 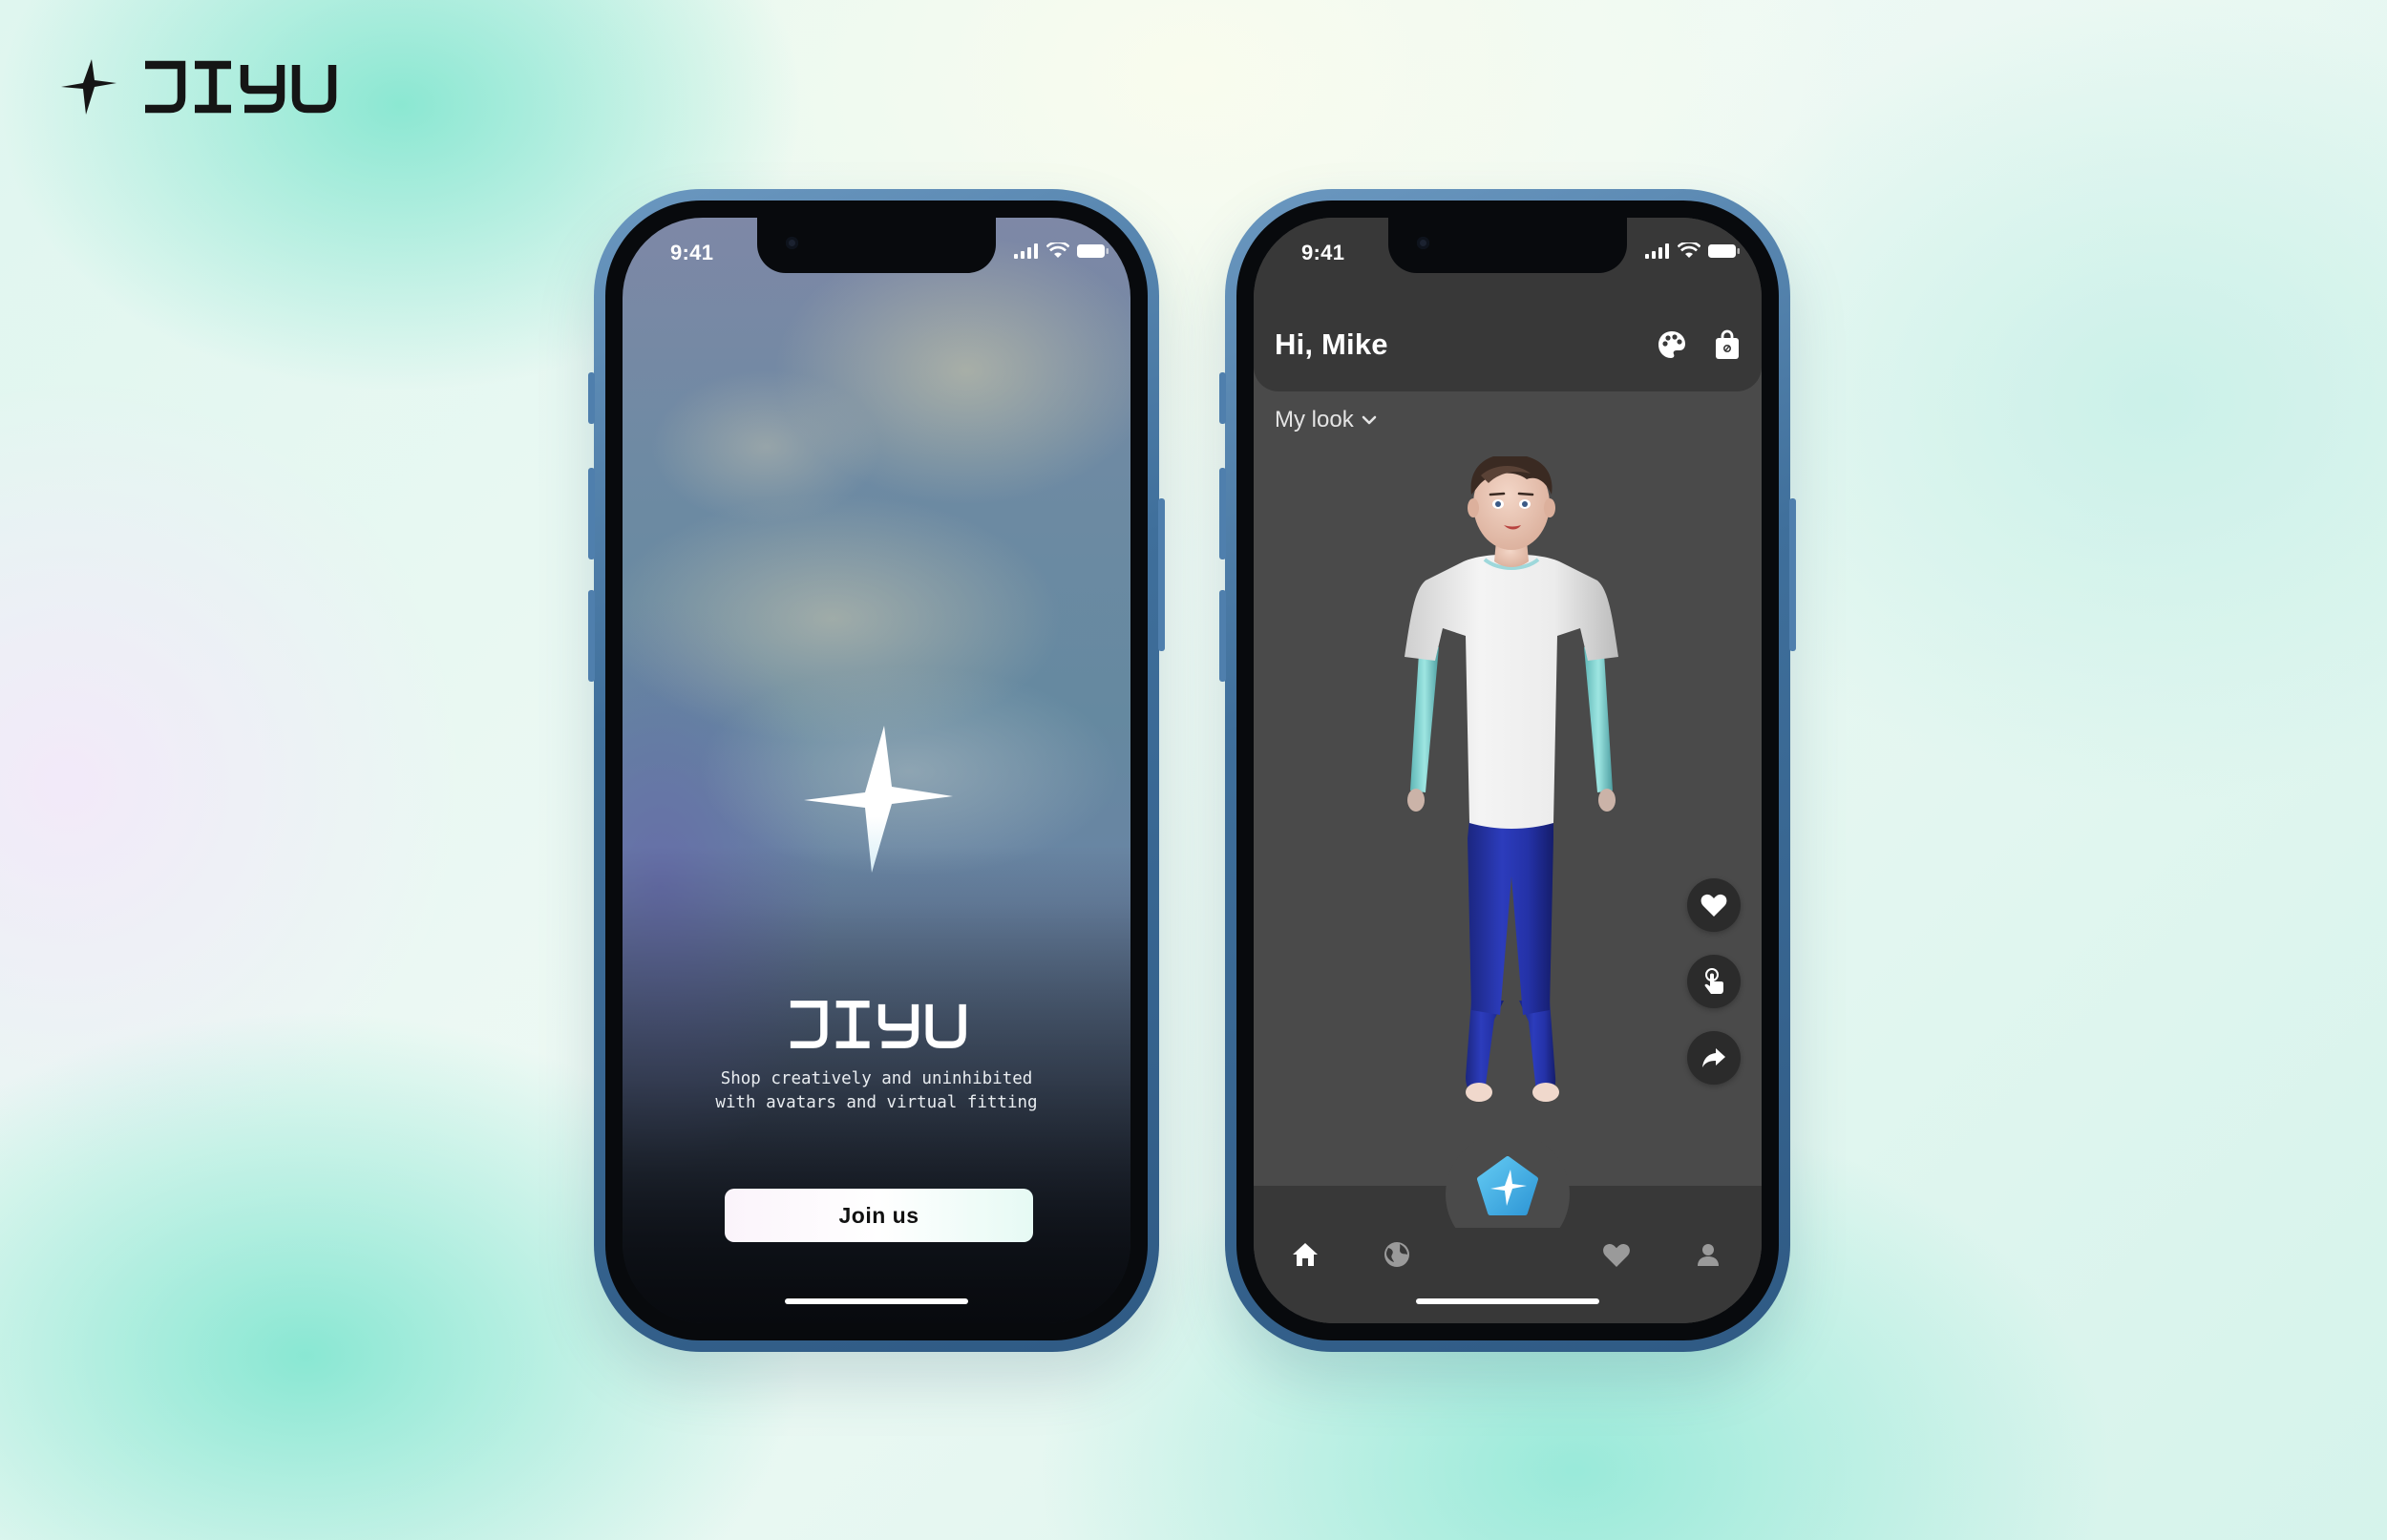 I want to click on nav-favorites, so click(x=1616, y=1254).